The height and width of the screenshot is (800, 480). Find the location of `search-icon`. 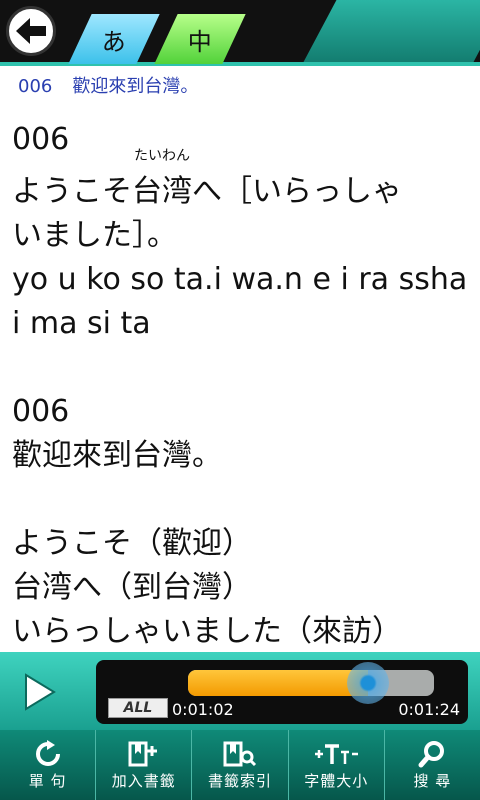

search-icon is located at coordinates (431, 754).